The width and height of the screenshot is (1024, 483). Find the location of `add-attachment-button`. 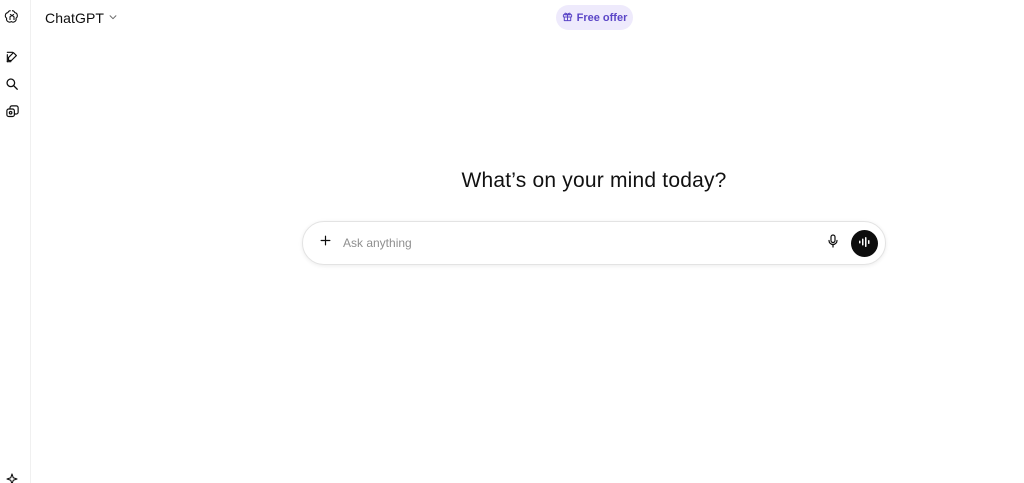

add-attachment-button is located at coordinates (325, 243).